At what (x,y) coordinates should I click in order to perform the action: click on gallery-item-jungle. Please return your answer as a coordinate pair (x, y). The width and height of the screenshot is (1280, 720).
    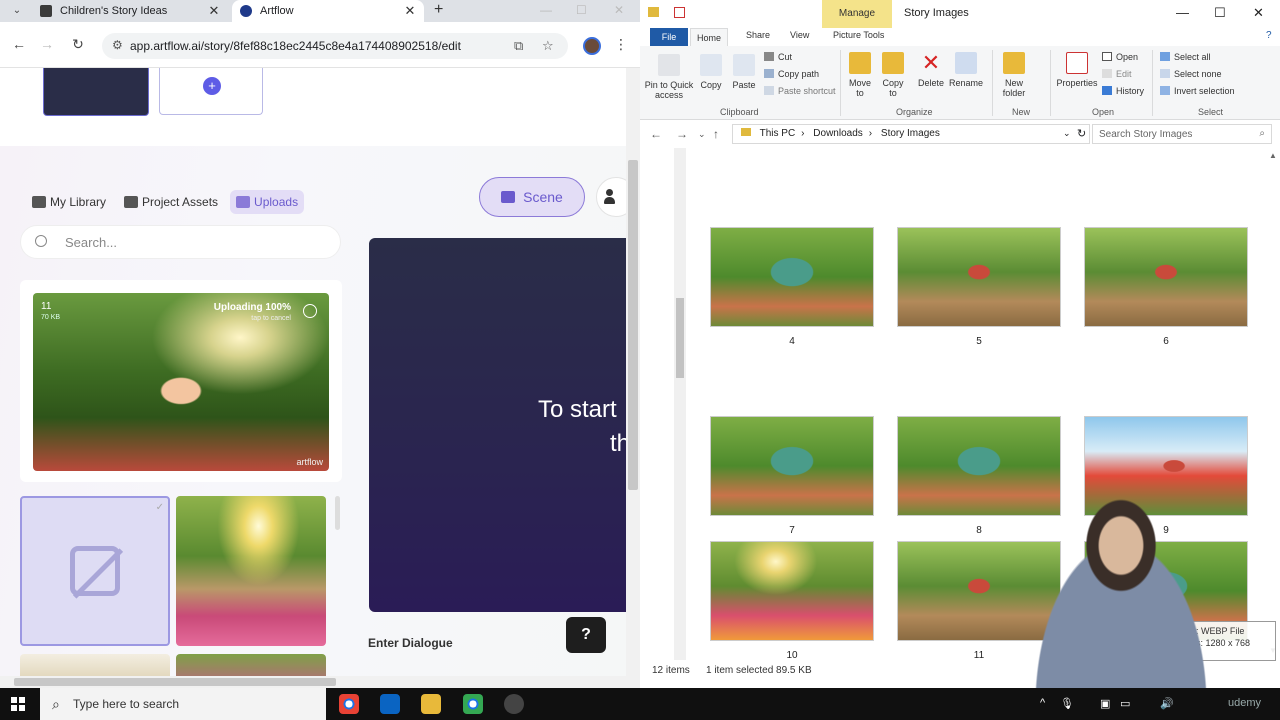
    Looking at the image, I should click on (251, 571).